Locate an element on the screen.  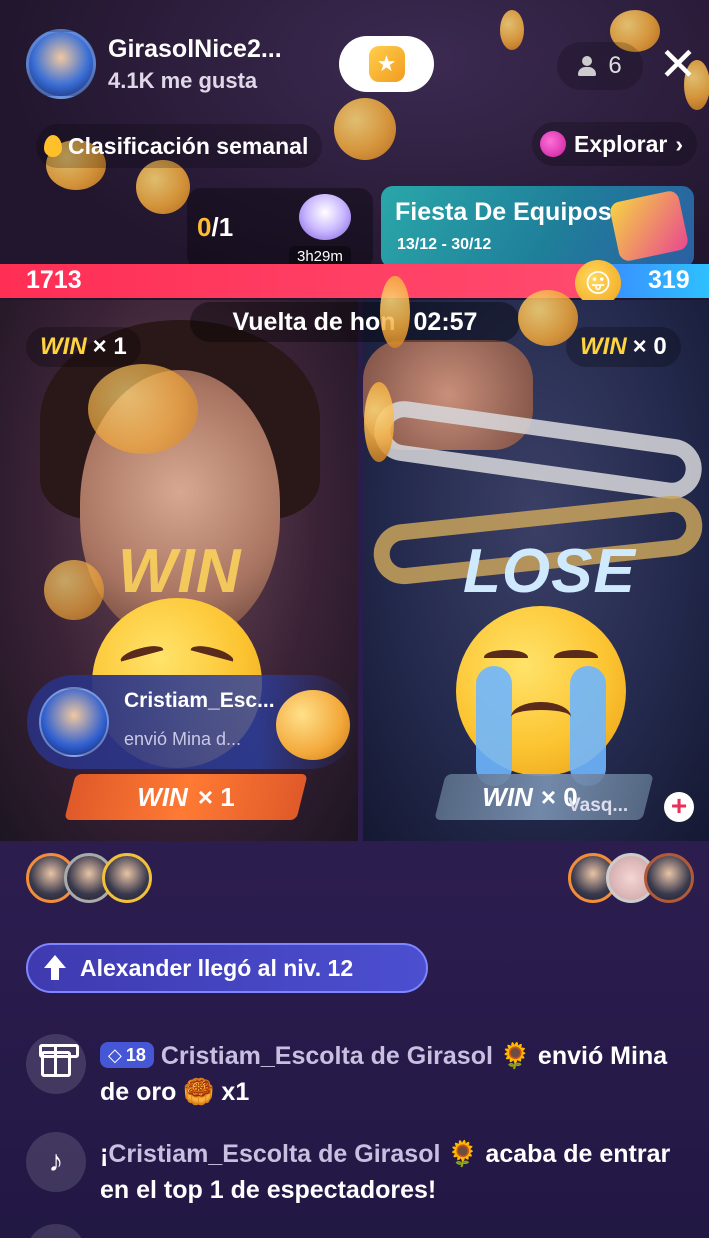
tiktok-icon: ♪ is located at coordinates (56, 1162).